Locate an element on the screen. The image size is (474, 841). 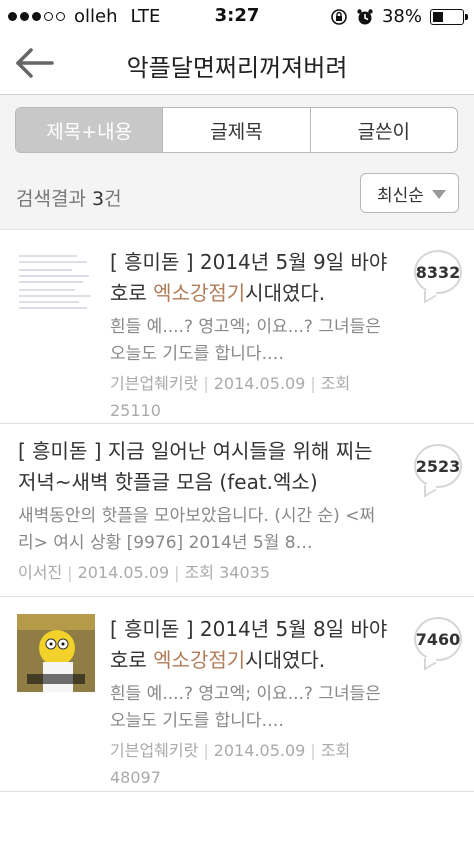
result-count: 검색결과 3건 is located at coordinates (69, 197).